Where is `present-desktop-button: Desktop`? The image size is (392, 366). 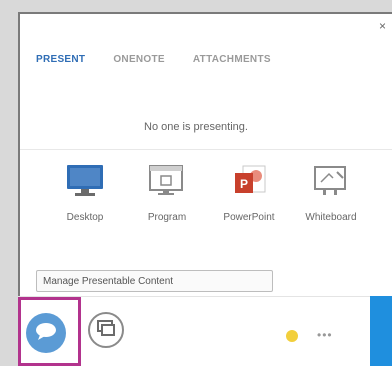
present-desktop-button: Desktop is located at coordinates (85, 193).